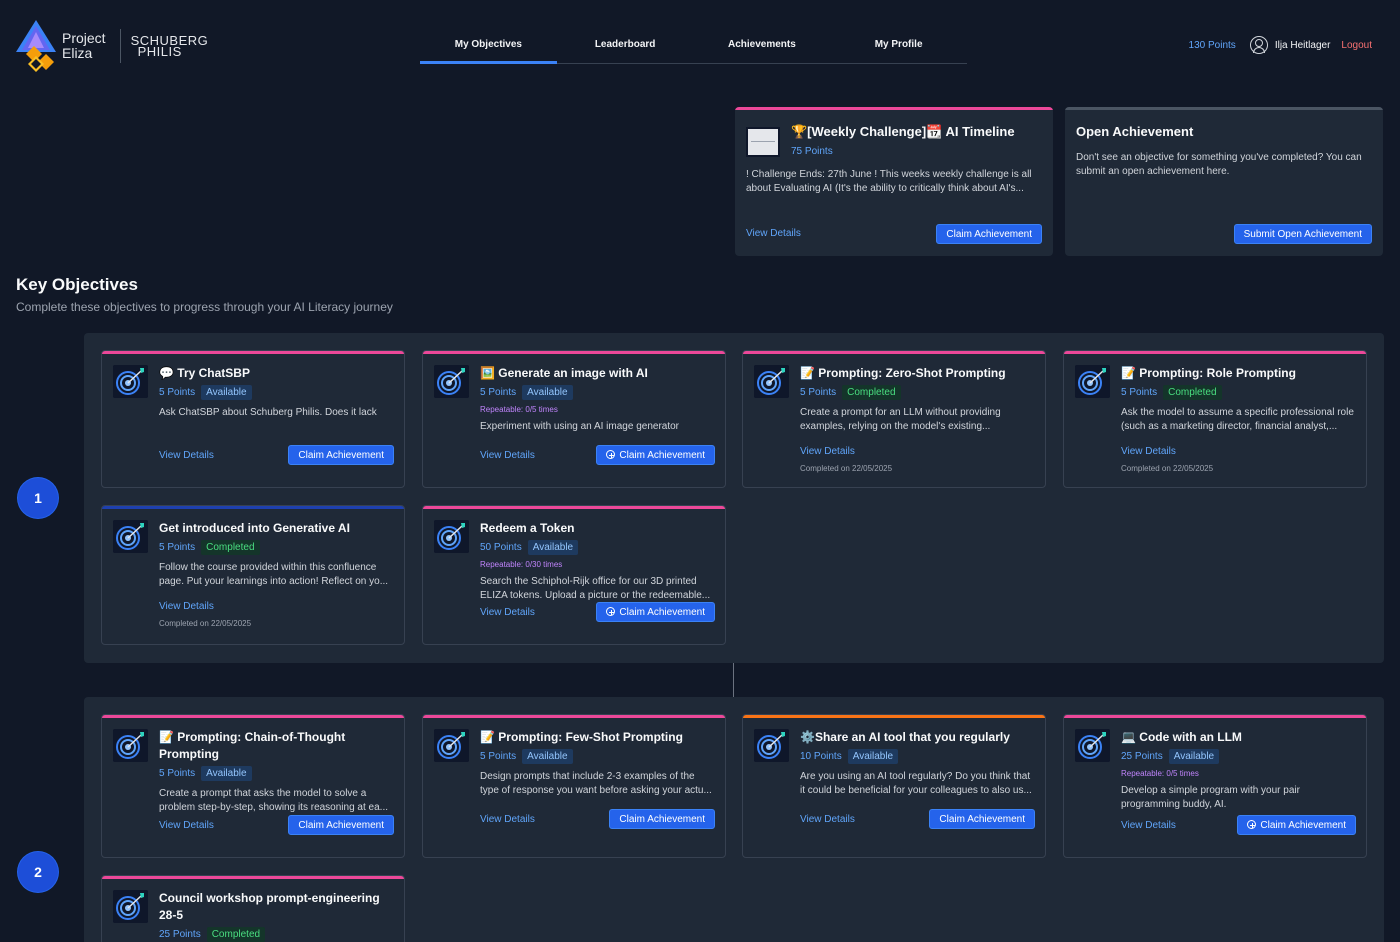 The height and width of the screenshot is (942, 1400). I want to click on challenge-view-details-link: View Details, so click(773, 233).